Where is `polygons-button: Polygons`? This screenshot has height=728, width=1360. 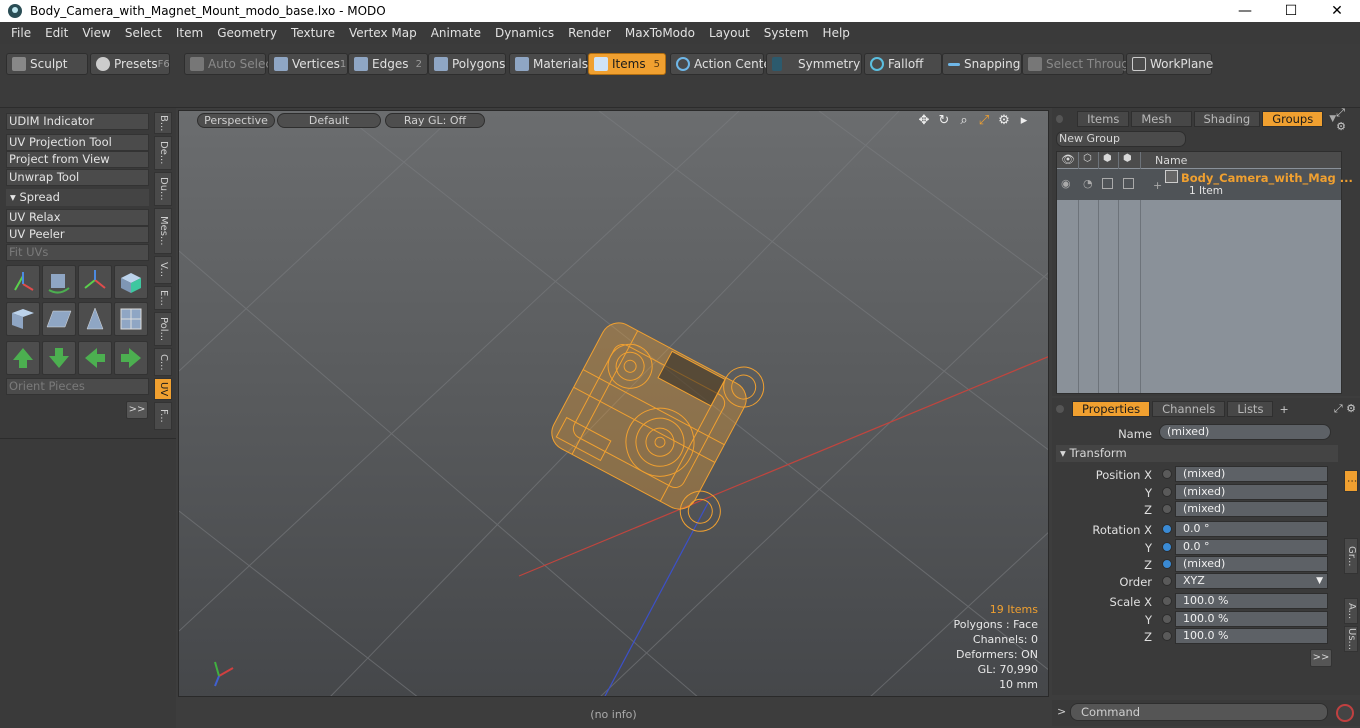
polygons-button: Polygons is located at coordinates (467, 64).